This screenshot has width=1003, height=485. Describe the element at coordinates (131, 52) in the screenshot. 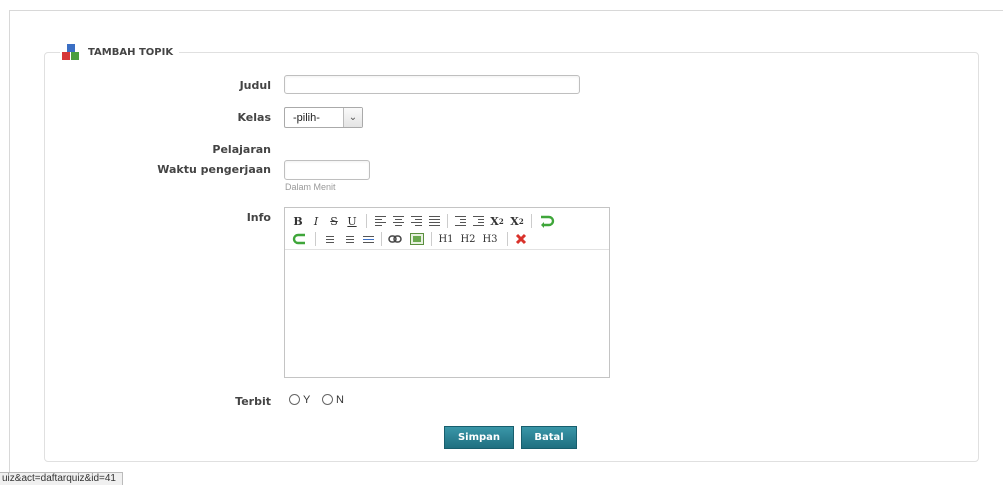

I see `form-title: TAMBAH TOPIK` at that location.